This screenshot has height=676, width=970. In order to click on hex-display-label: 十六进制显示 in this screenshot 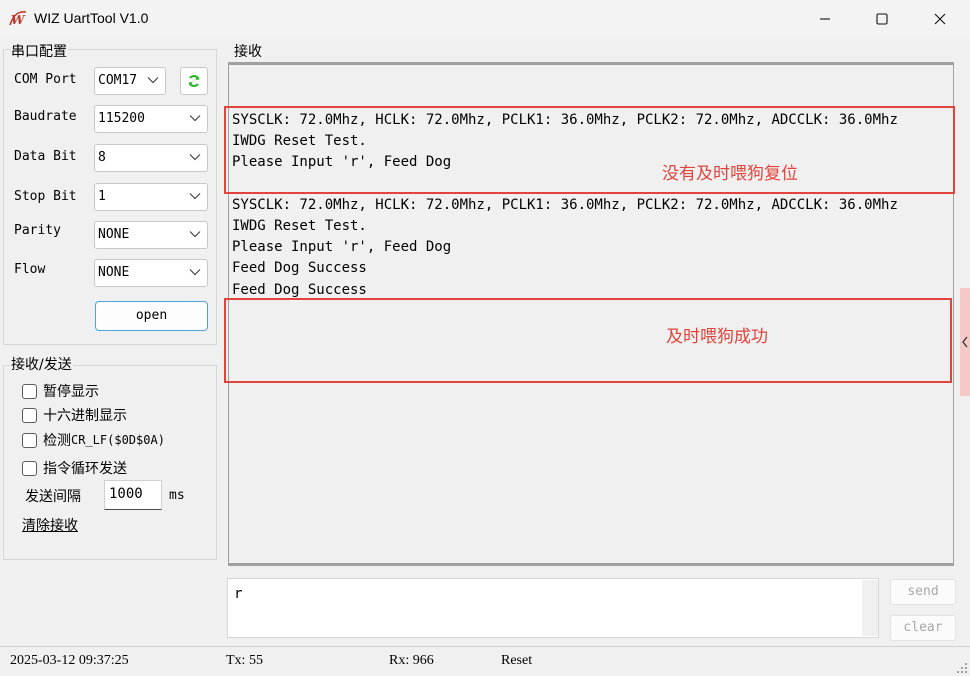, I will do `click(85, 416)`.